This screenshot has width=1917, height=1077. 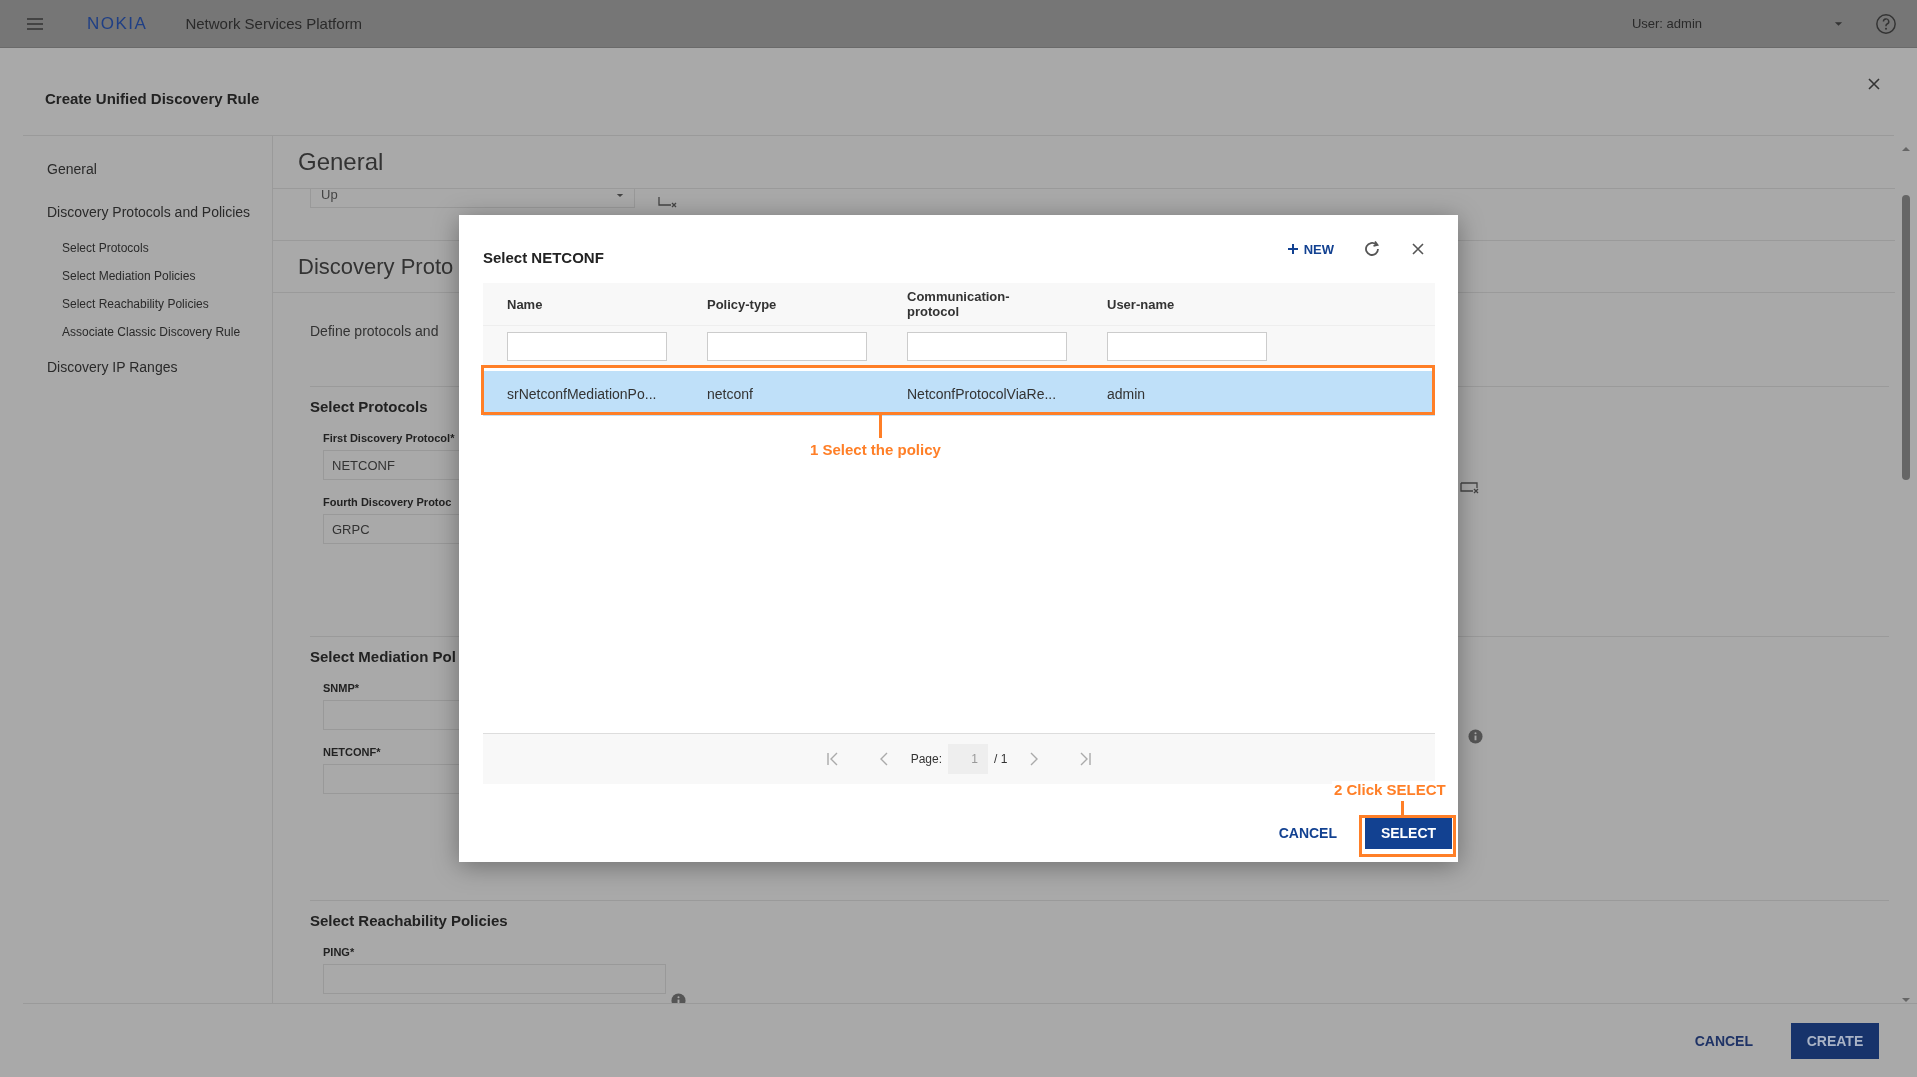 What do you see at coordinates (982, 304) in the screenshot?
I see `column-header: Communication-protocol` at bounding box center [982, 304].